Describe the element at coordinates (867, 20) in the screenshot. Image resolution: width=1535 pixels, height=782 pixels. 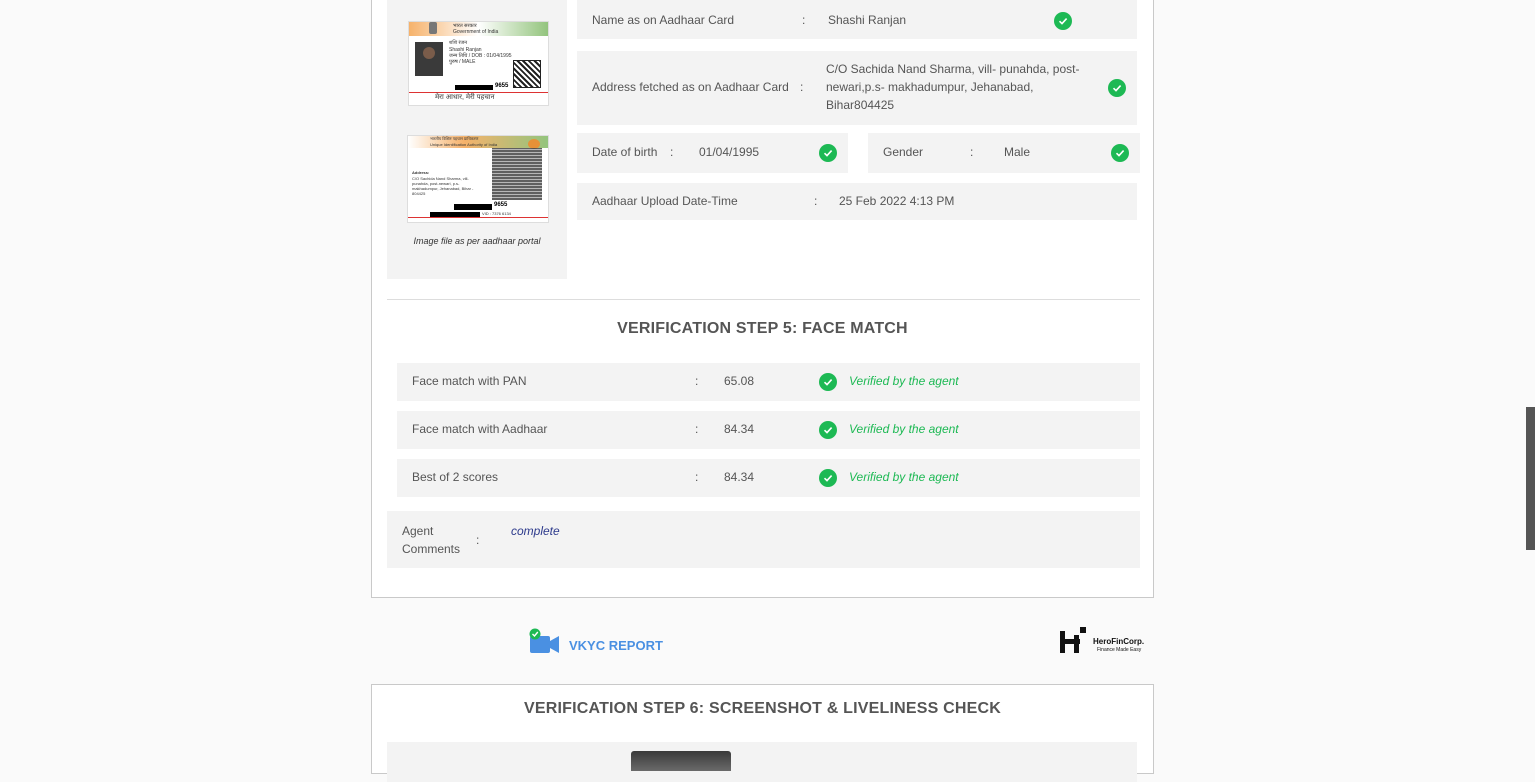
I see `name-value: Shashi Ranjan` at that location.